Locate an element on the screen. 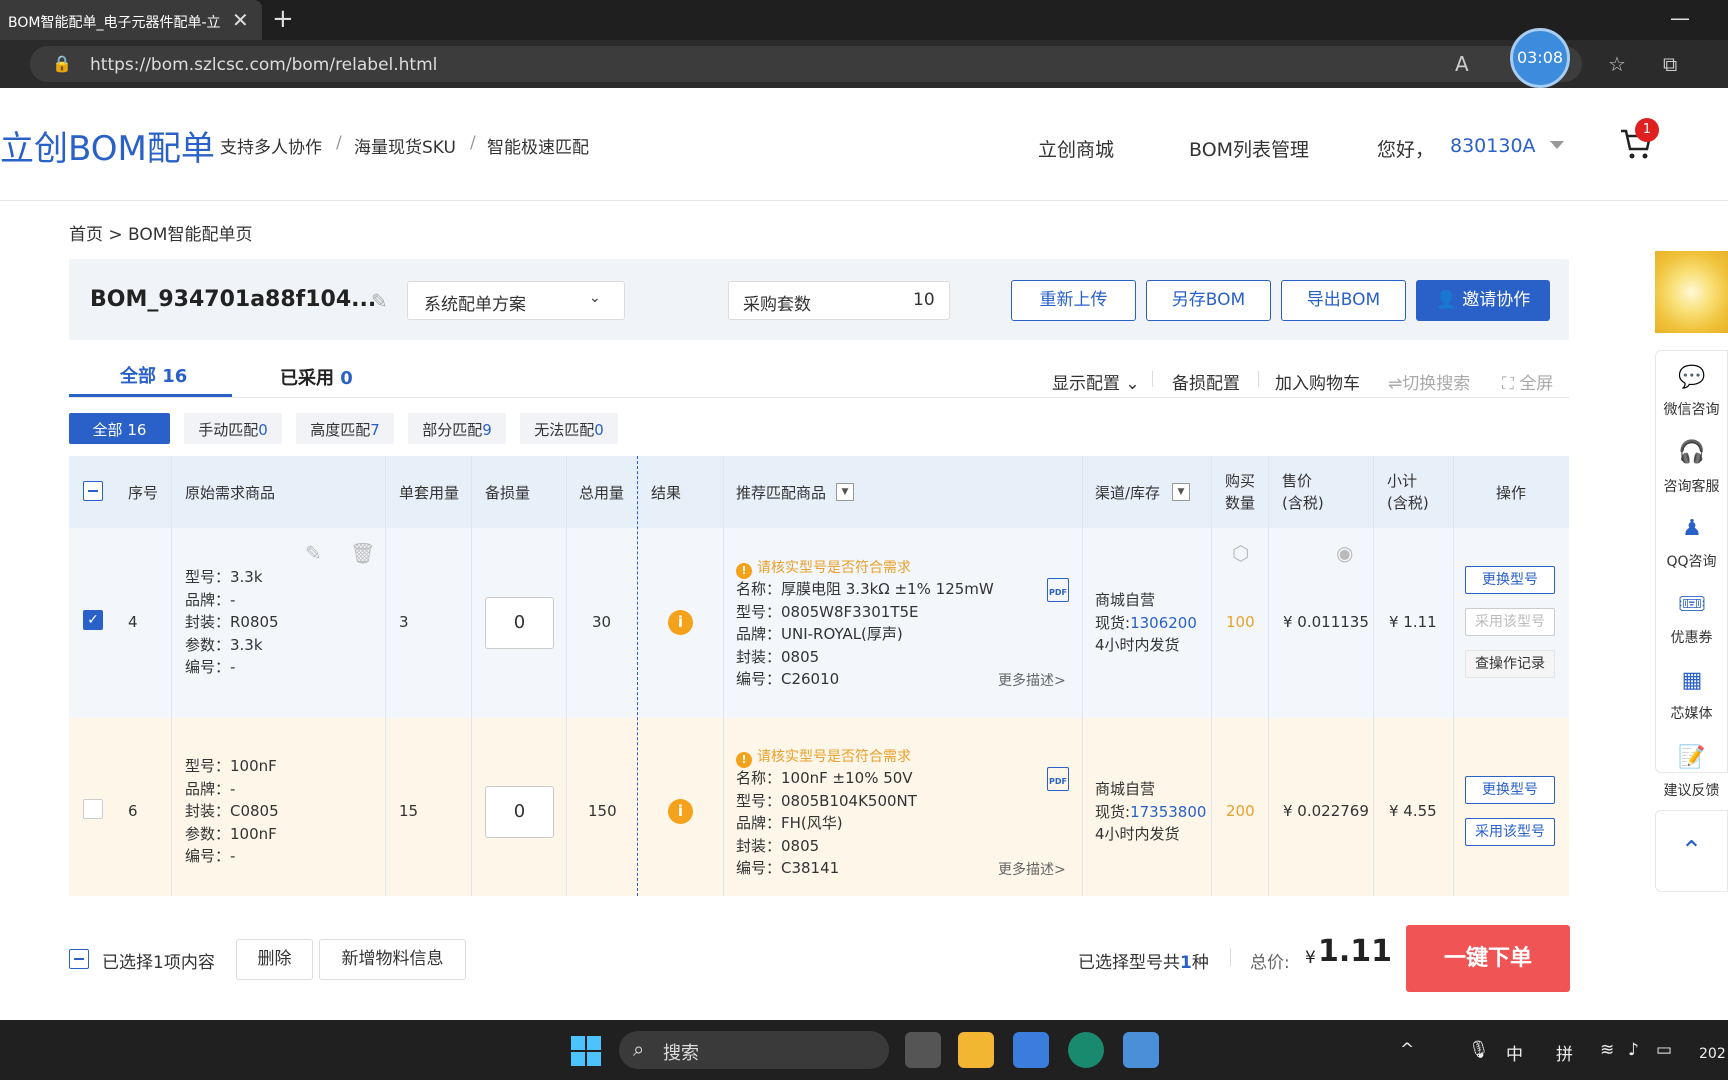 This screenshot has height=1080, width=1728. wifi-icon: ≋ is located at coordinates (1607, 1050).